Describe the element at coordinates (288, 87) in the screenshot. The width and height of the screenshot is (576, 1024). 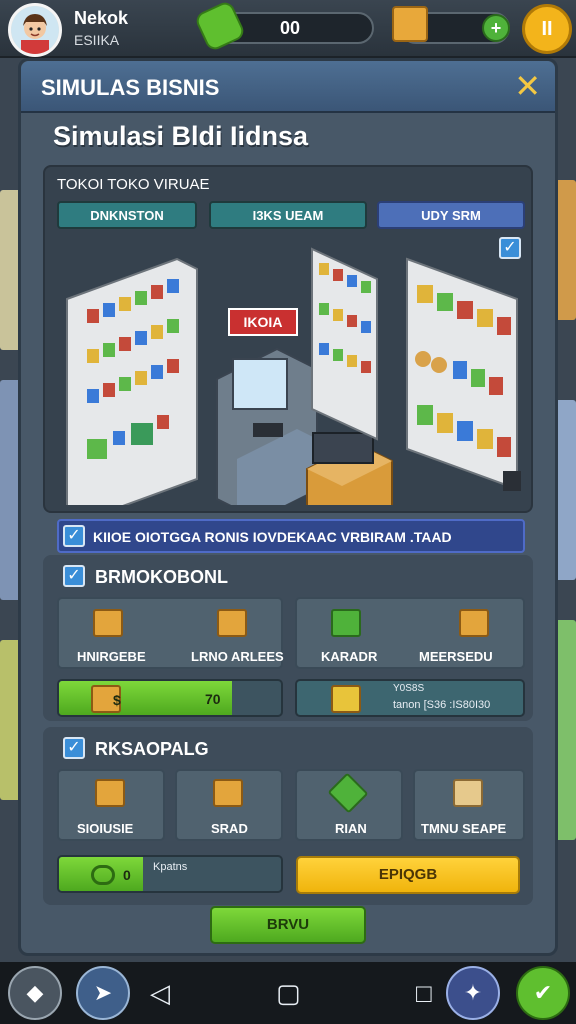
I see `panel-header: SIMULAS BISNIS ✕` at that location.